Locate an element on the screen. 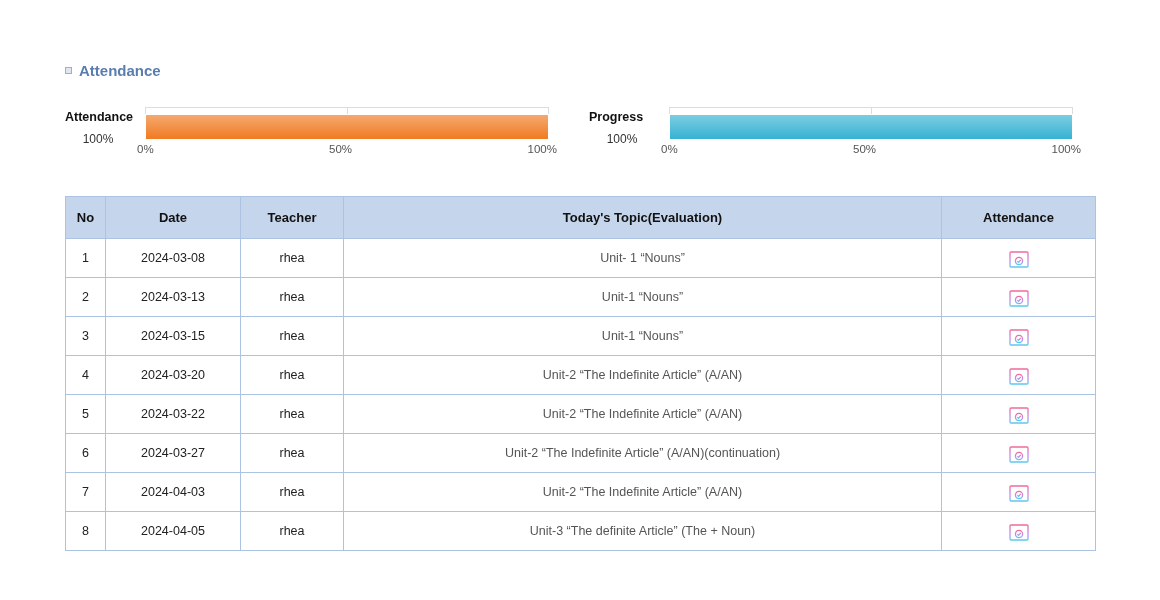 Image resolution: width=1160 pixels, height=600 pixels. table-cell: 2024-03-08 is located at coordinates (173, 258).